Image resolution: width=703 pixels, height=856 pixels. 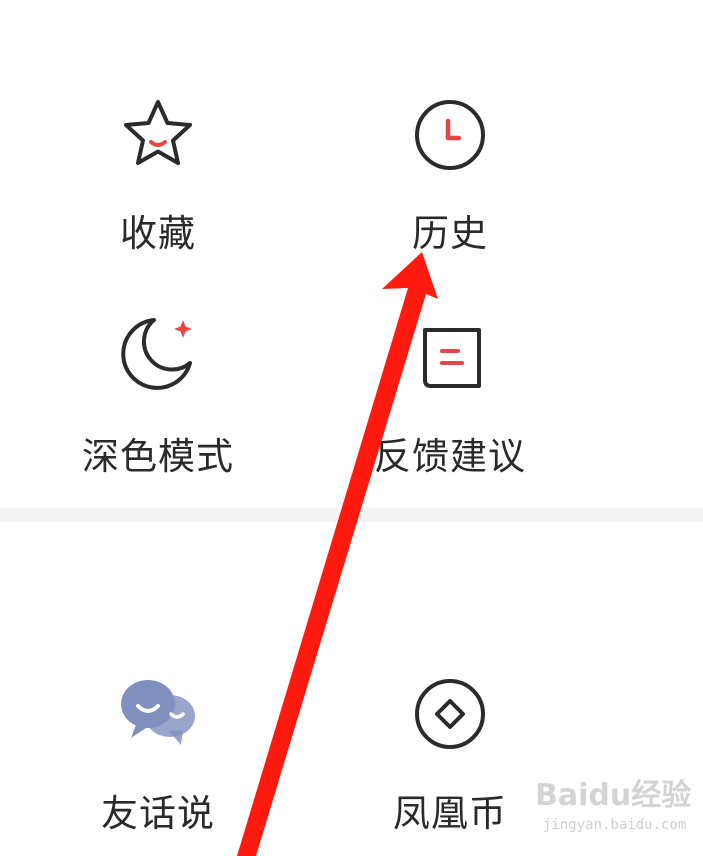 I want to click on coin-icon, so click(x=450, y=714).